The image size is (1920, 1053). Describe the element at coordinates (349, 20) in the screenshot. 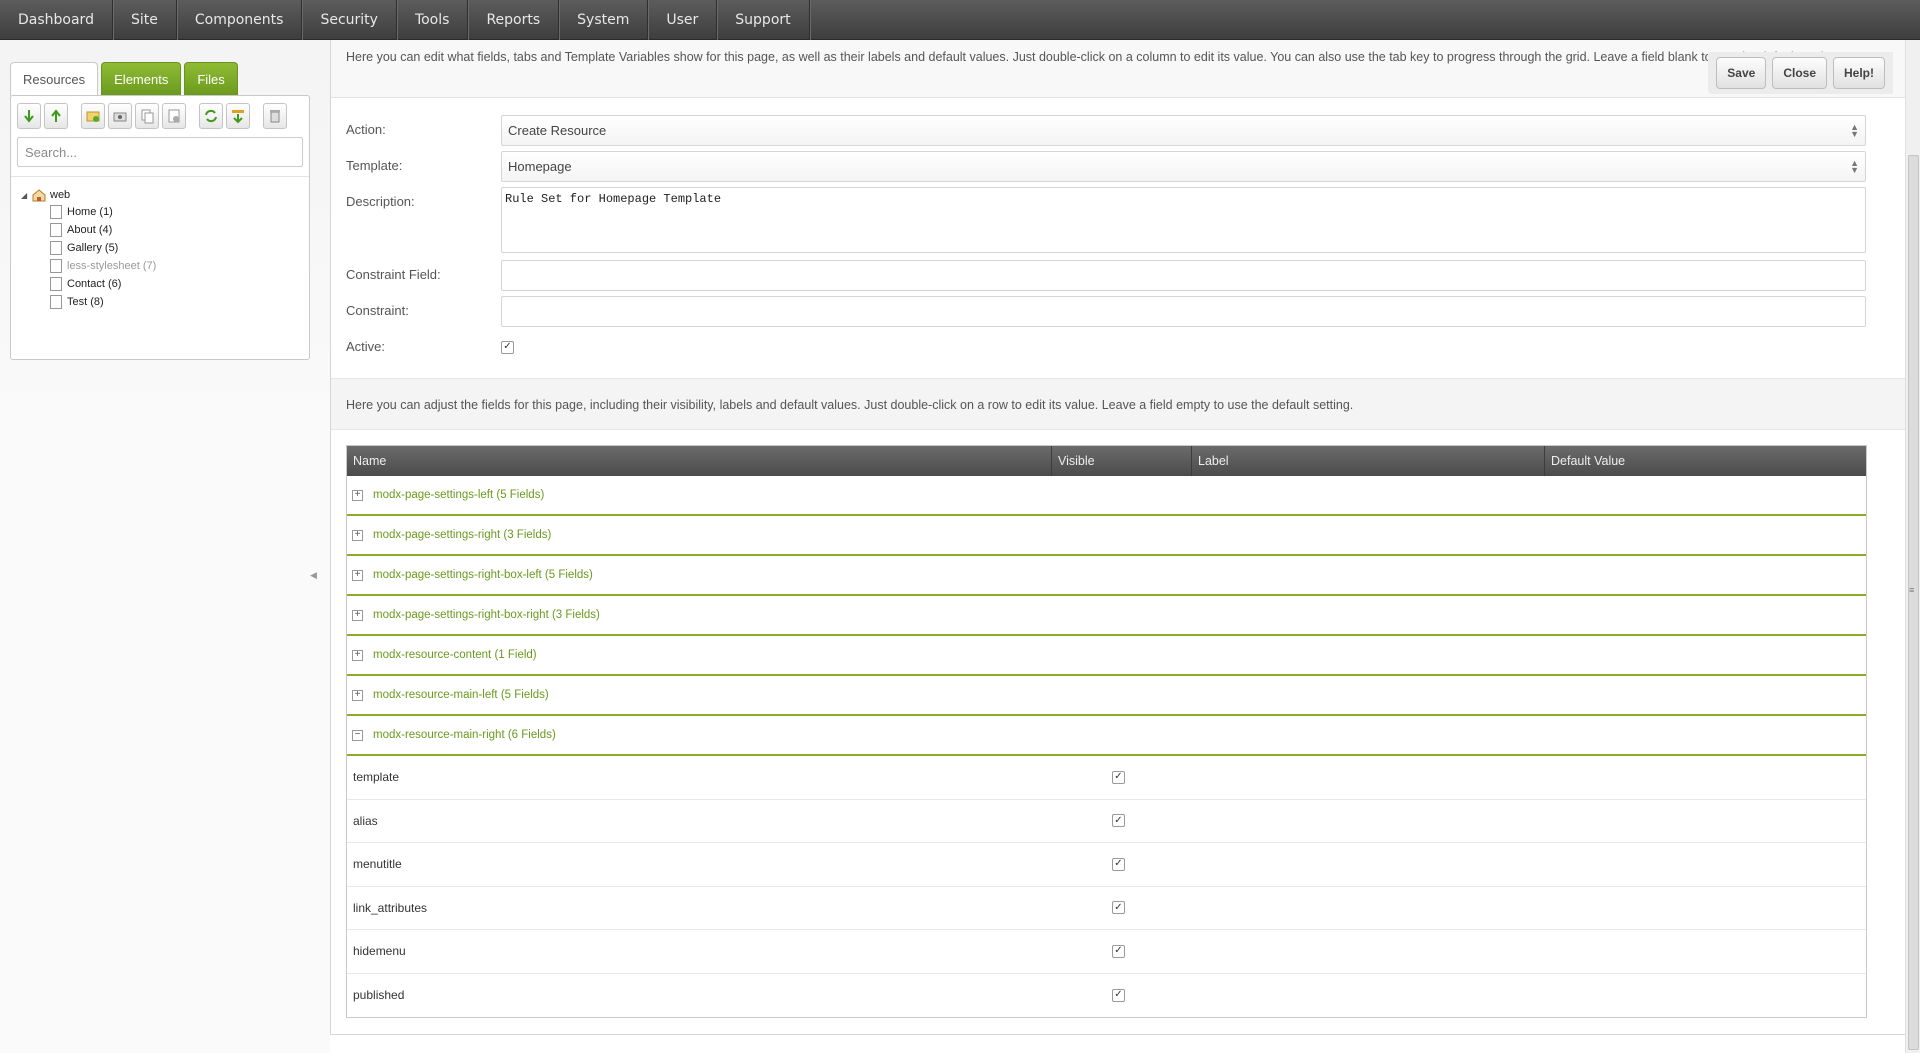

I see `nav-security: Security` at that location.